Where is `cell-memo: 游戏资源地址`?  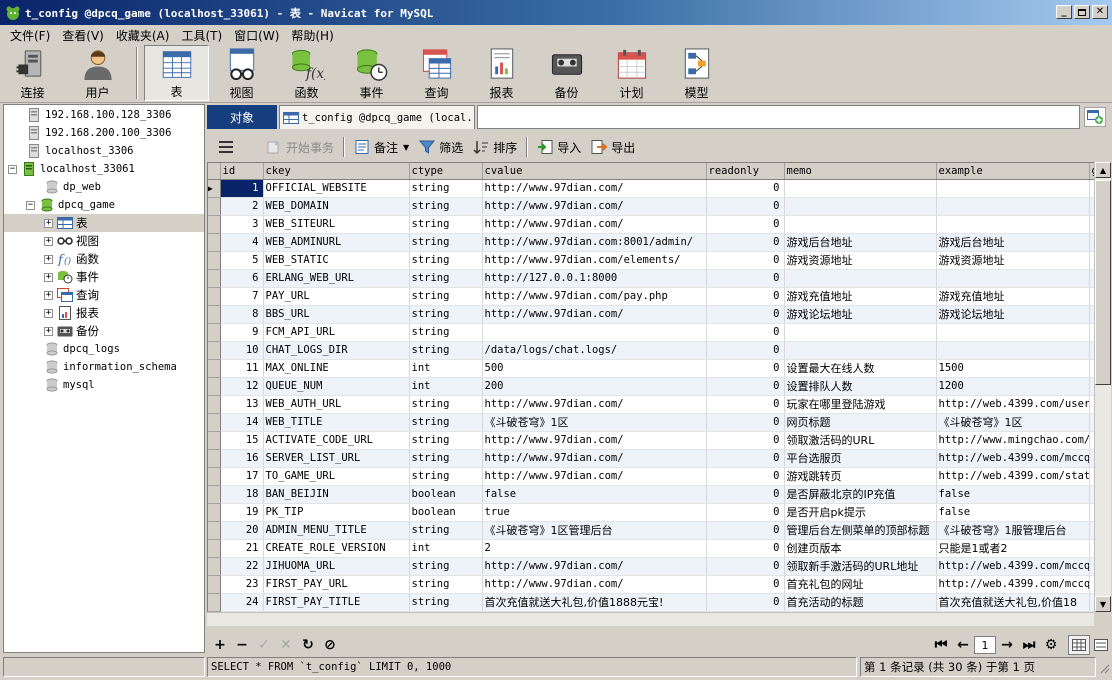
cell-memo: 游戏资源地址 is located at coordinates (860, 260).